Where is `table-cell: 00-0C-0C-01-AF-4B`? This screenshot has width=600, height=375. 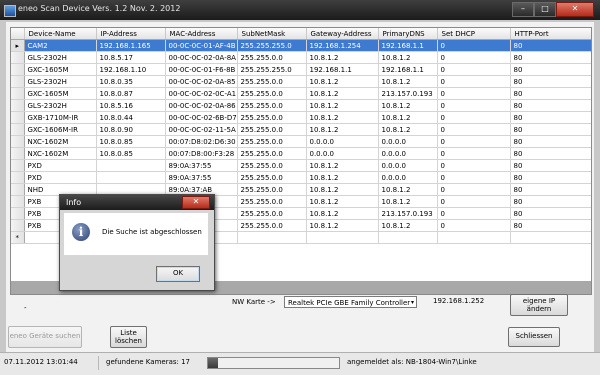 table-cell: 00-0C-0C-01-AF-4B is located at coordinates (201, 45).